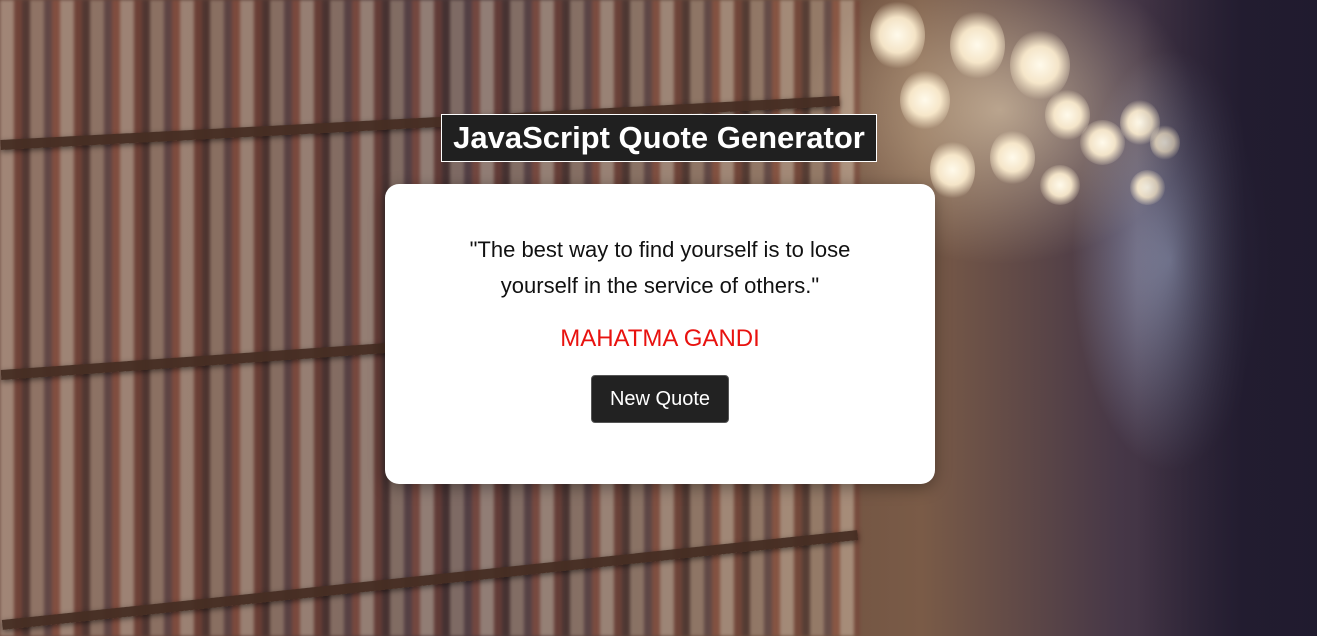 This screenshot has height=636, width=1317. Describe the element at coordinates (660, 338) in the screenshot. I see `quote-author: MAHATMA GANDI` at that location.